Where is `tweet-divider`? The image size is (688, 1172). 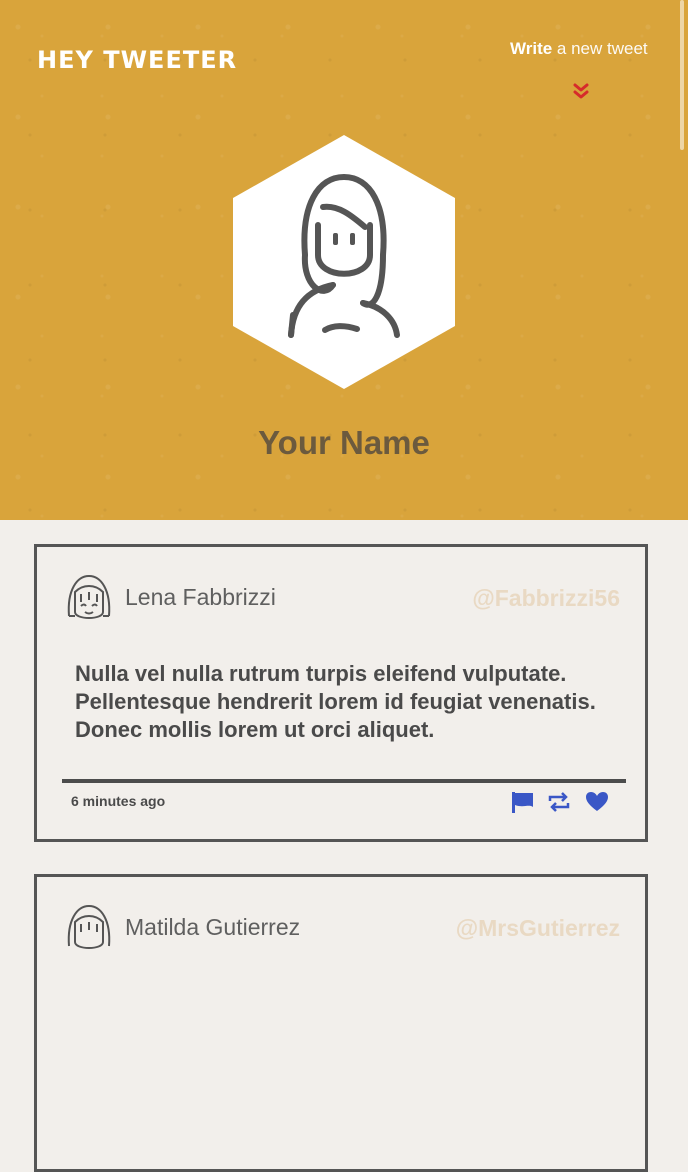 tweet-divider is located at coordinates (344, 781).